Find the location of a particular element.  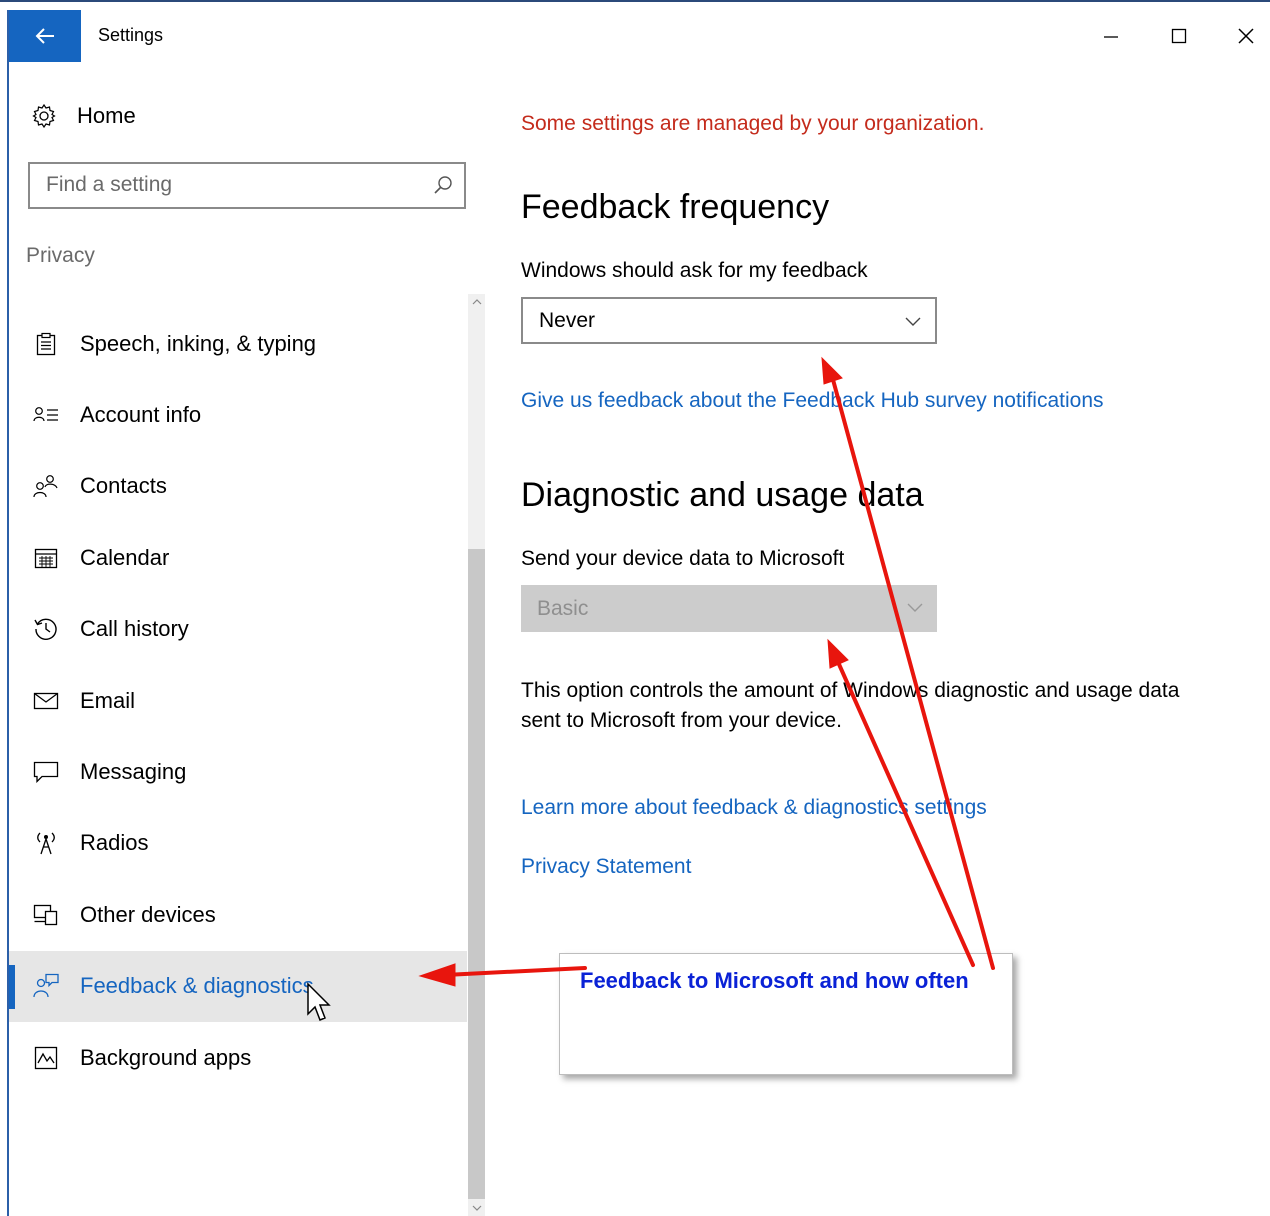

scroll-down-arrow-icon is located at coordinates (476, 1208).